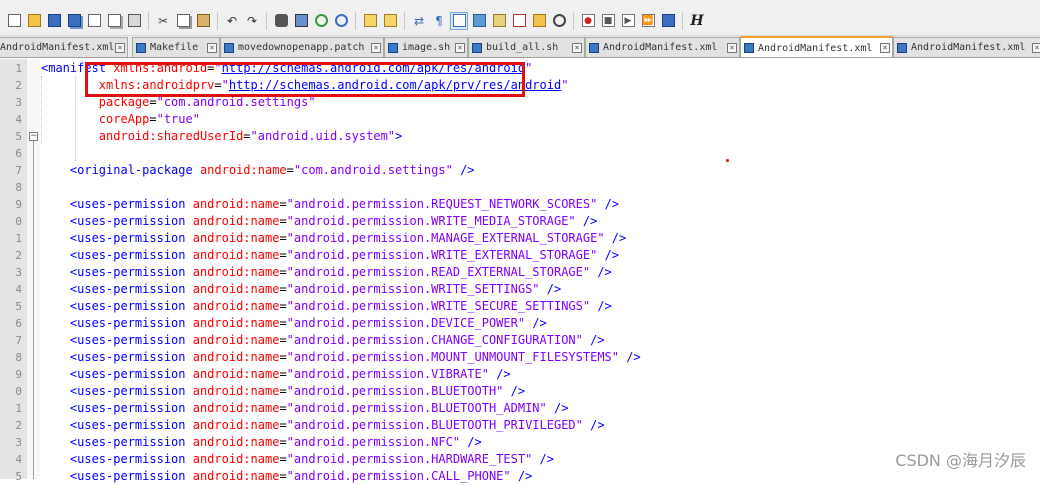 The image size is (1040, 485). What do you see at coordinates (302, 47) in the screenshot?
I see `tab-file: movedownopenapp.patch ×` at bounding box center [302, 47].